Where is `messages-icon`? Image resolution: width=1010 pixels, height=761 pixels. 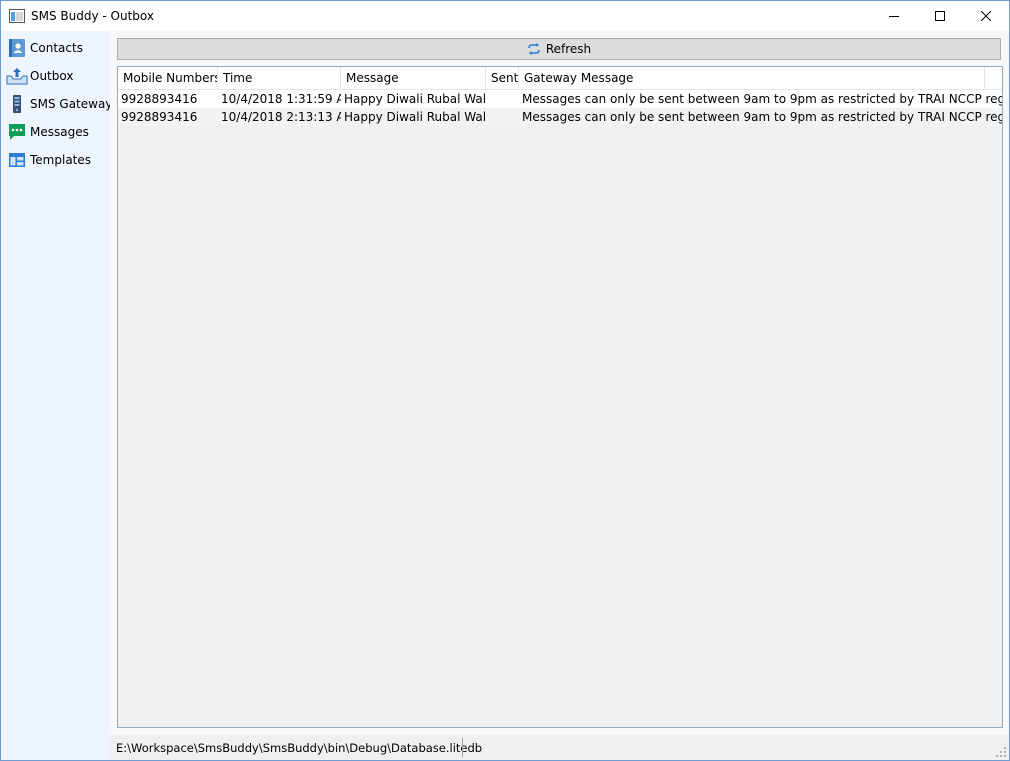
messages-icon is located at coordinates (17, 132).